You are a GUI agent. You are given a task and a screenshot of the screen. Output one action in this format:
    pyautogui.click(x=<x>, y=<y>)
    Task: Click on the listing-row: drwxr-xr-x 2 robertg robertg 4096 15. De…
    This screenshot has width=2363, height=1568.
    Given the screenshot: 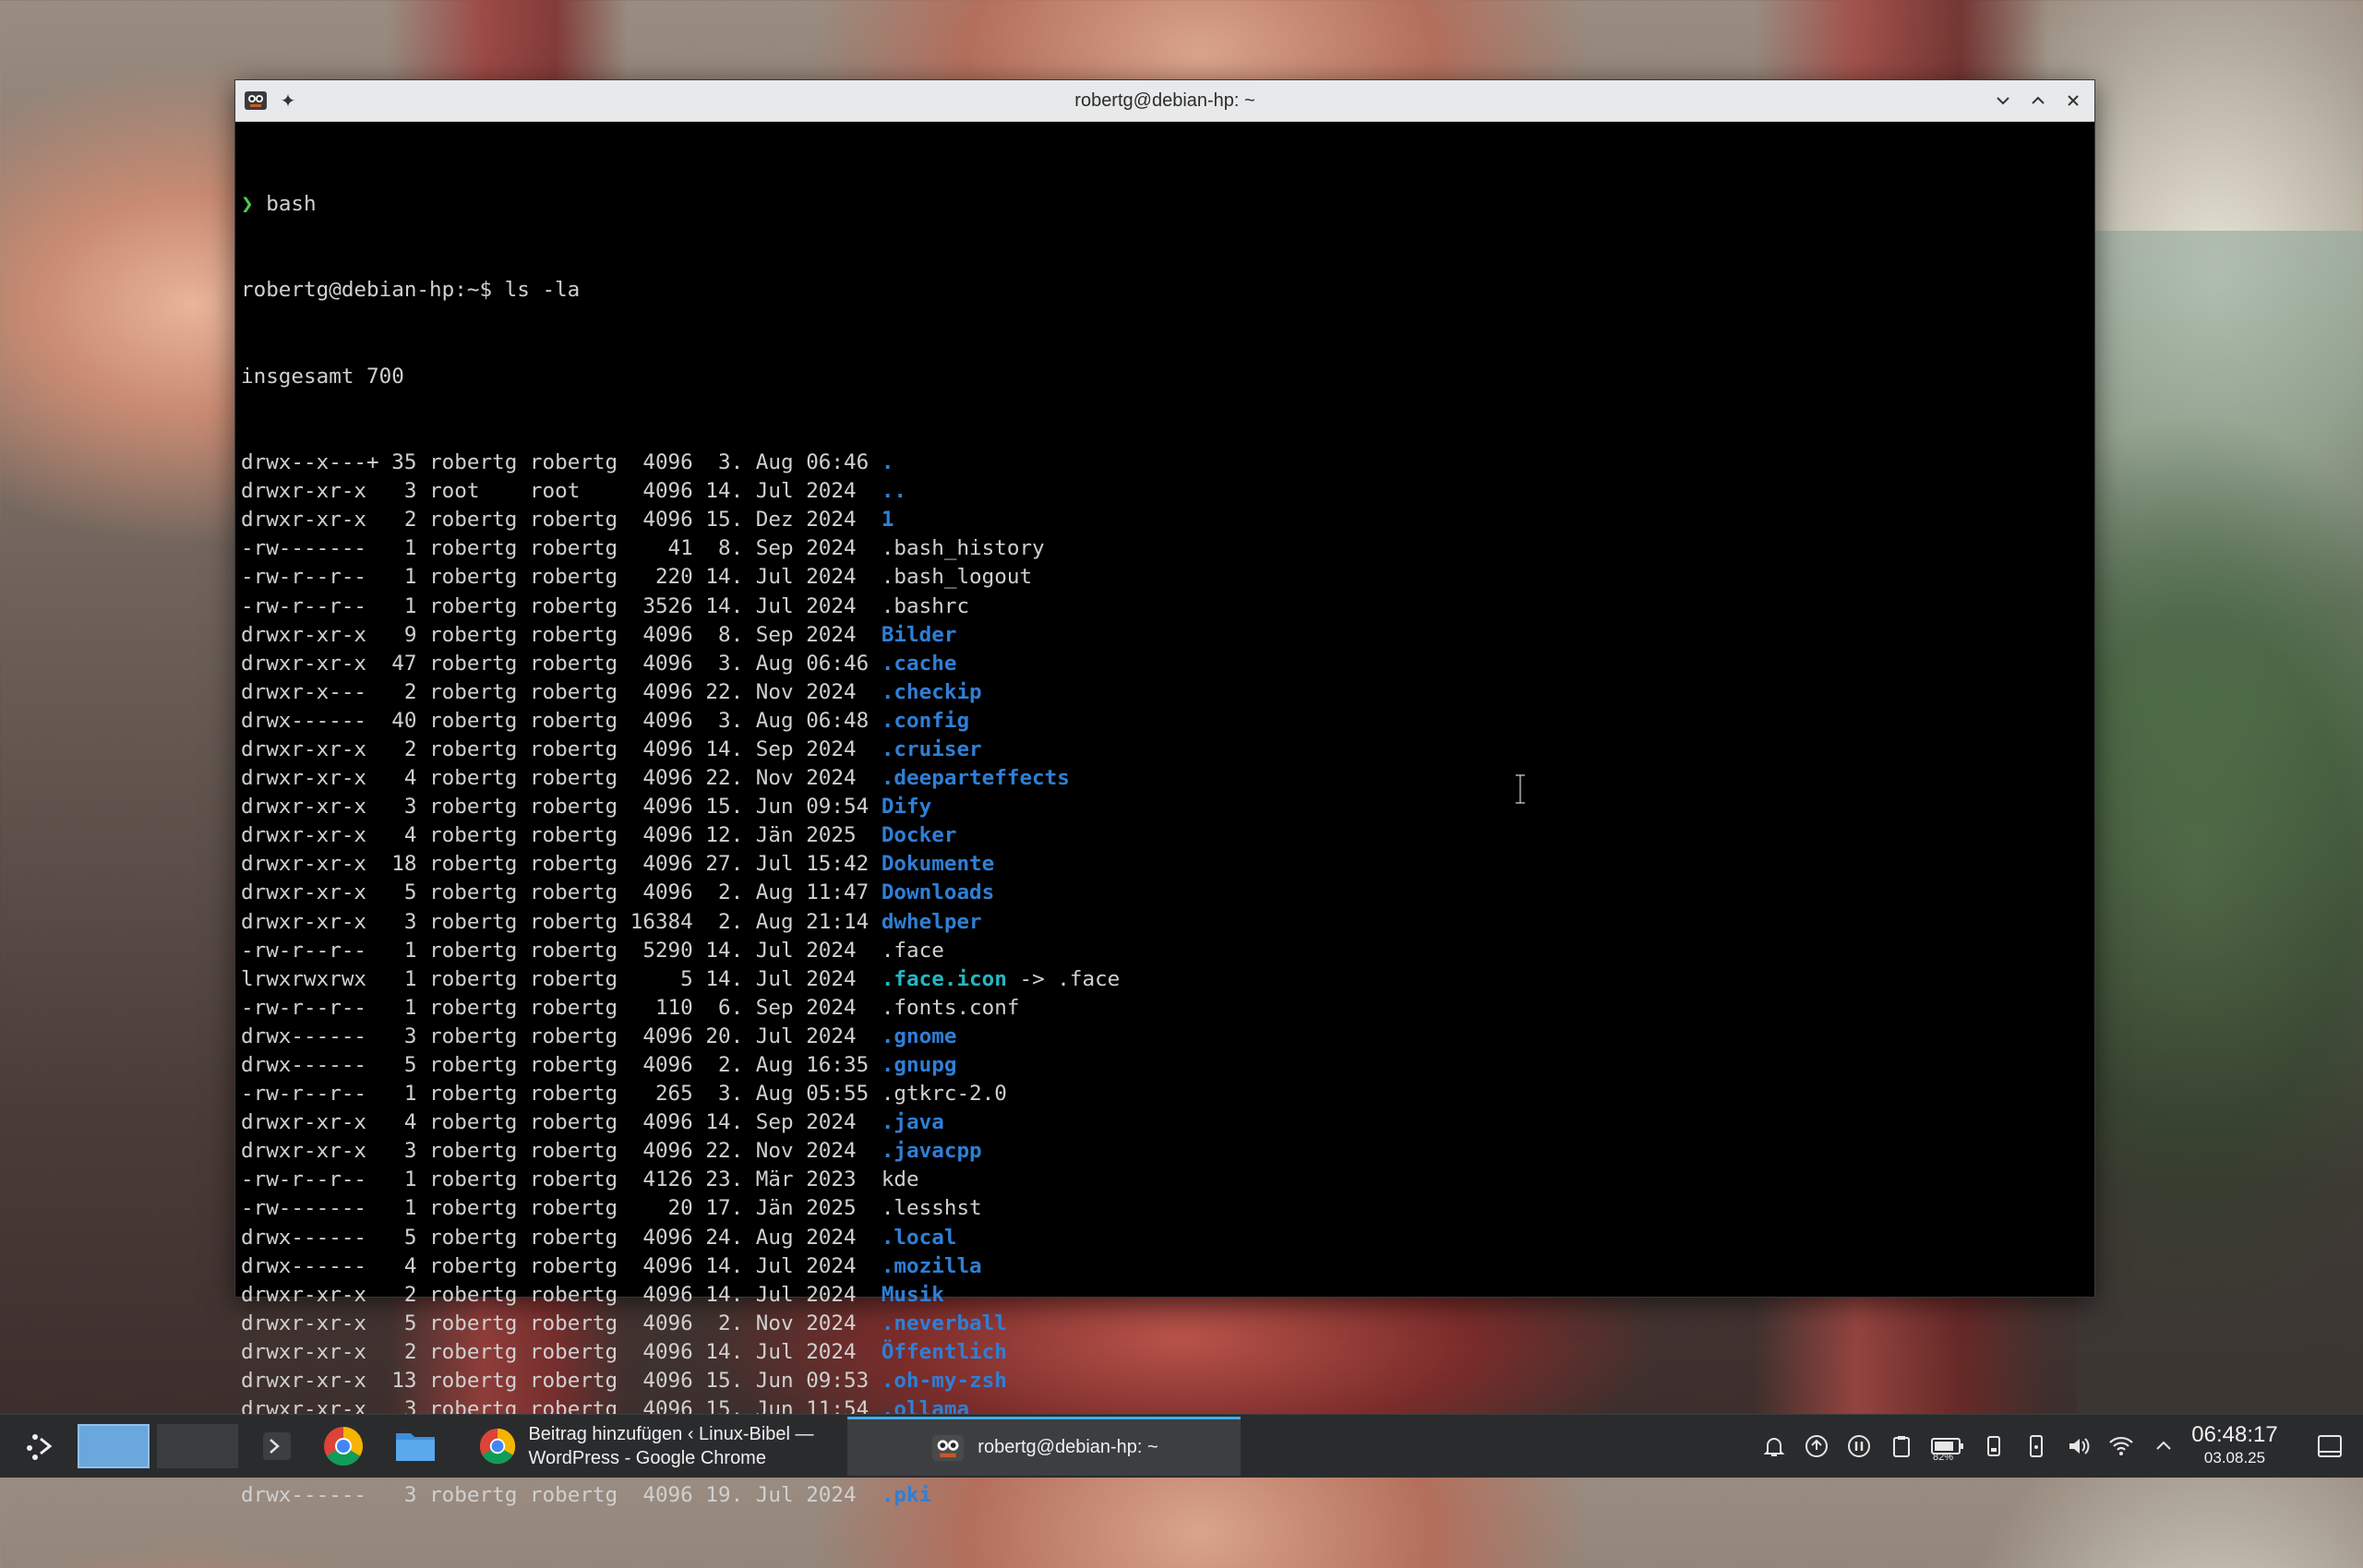 What is the action you would take?
    pyautogui.click(x=1167, y=520)
    